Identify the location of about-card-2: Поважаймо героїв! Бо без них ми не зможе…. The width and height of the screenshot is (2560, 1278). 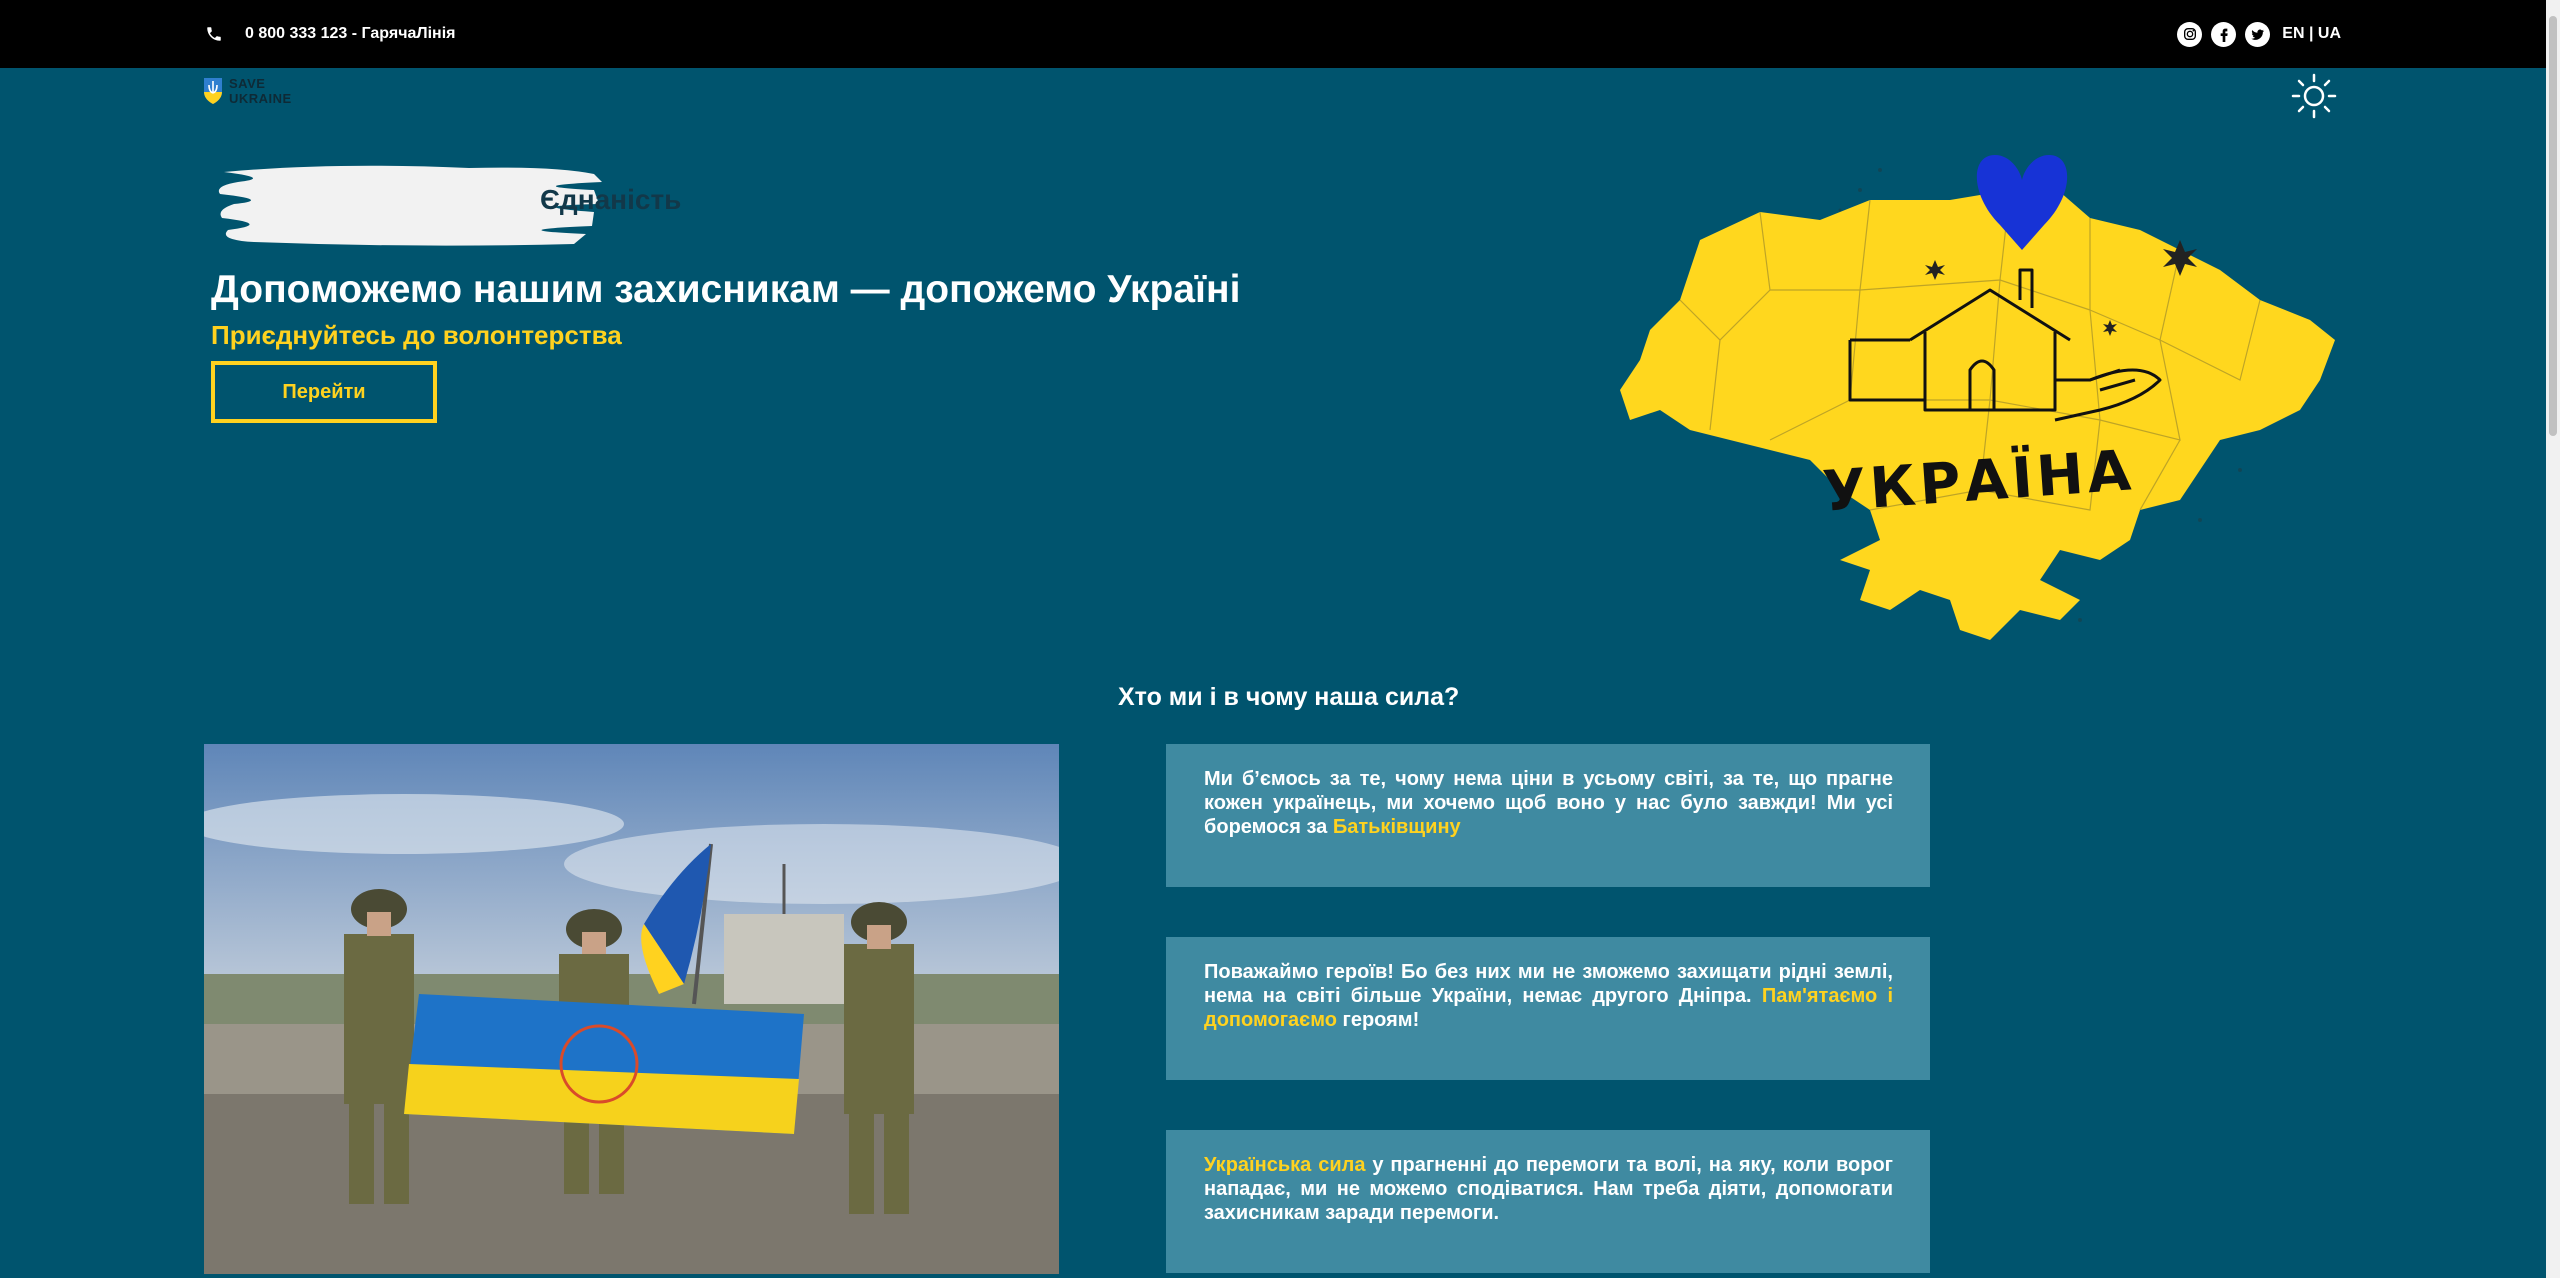
(1548, 1008).